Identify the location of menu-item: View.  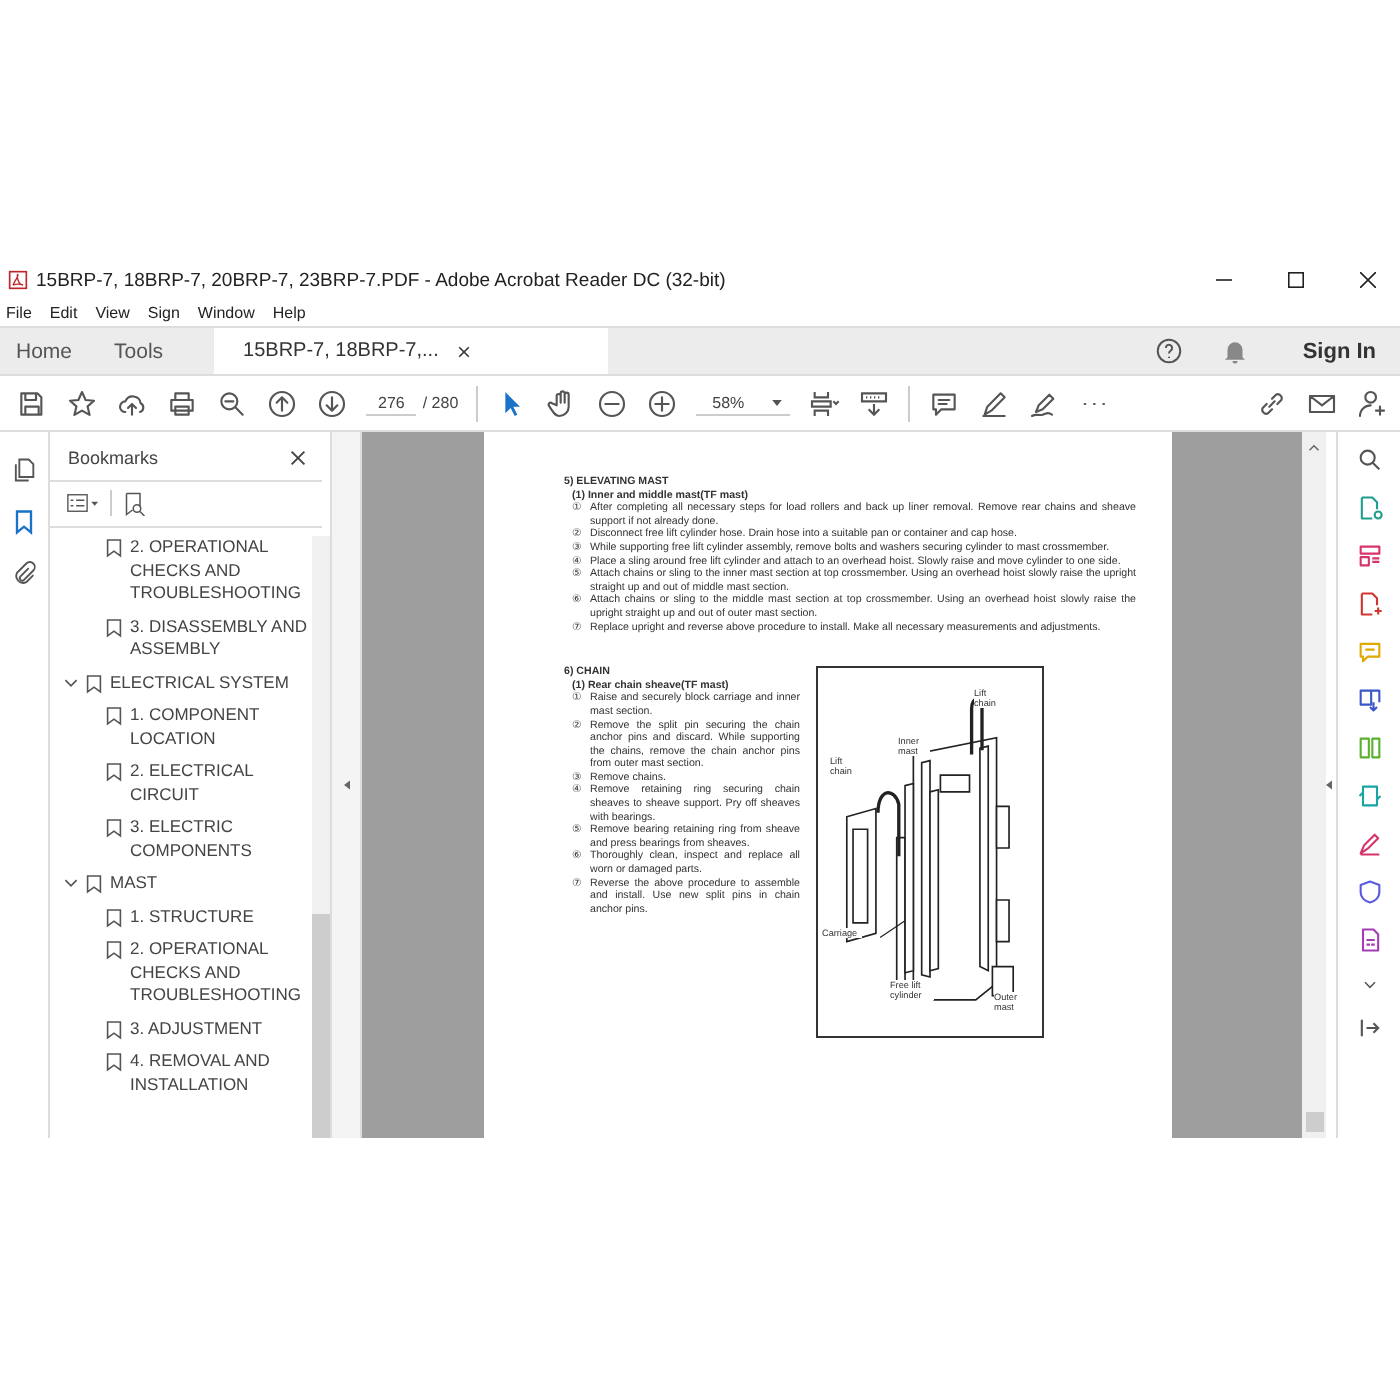
(112, 313).